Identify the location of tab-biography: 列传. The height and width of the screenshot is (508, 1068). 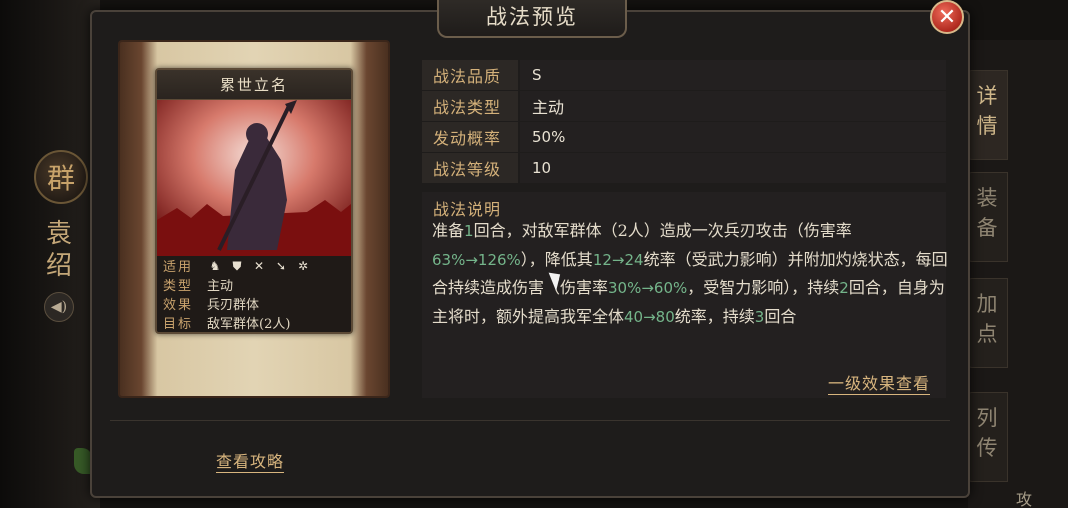
(987, 437).